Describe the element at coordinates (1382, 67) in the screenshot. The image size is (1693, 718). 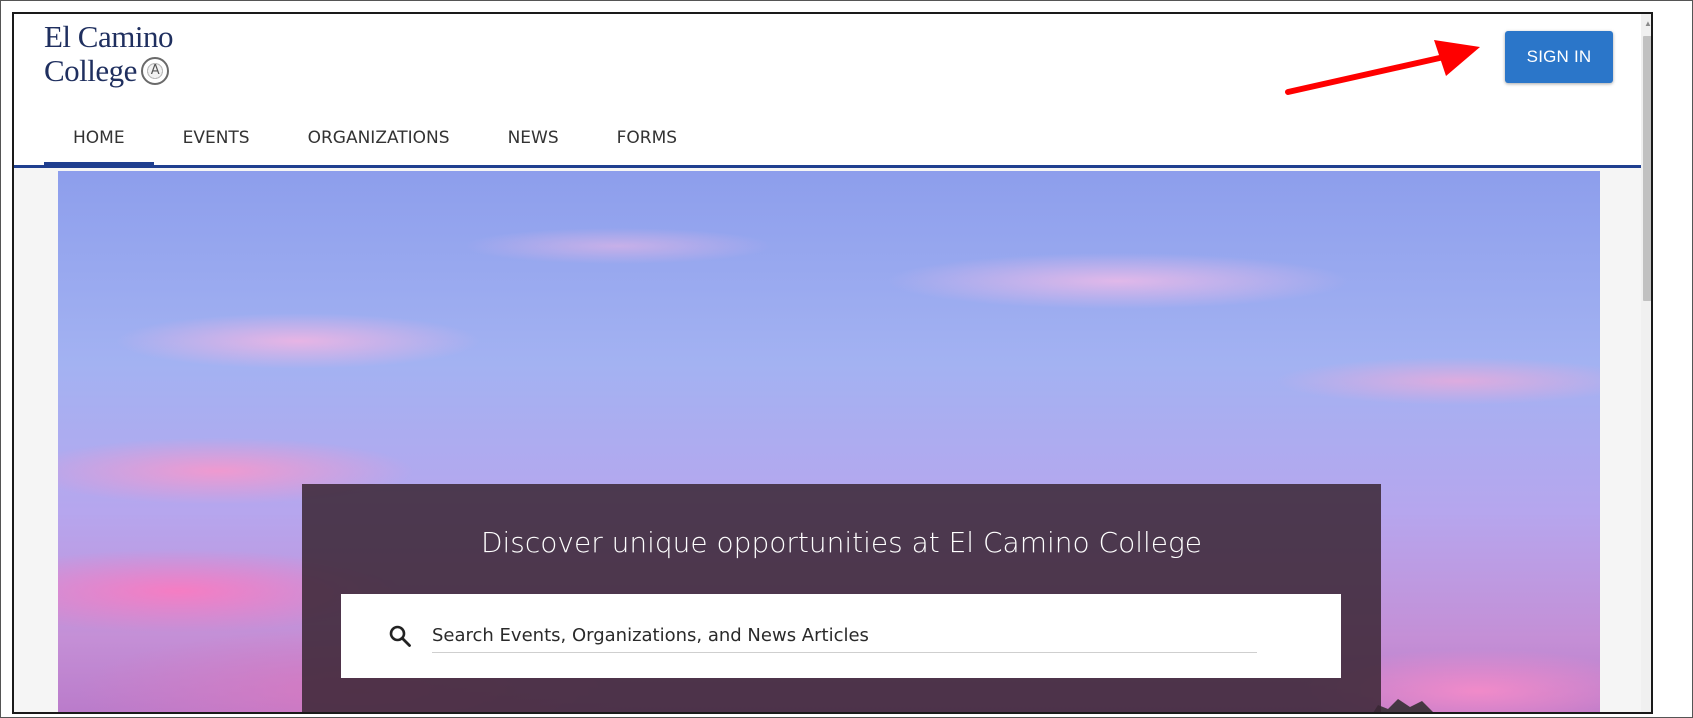
I see `annotation-arrow-icon` at that location.